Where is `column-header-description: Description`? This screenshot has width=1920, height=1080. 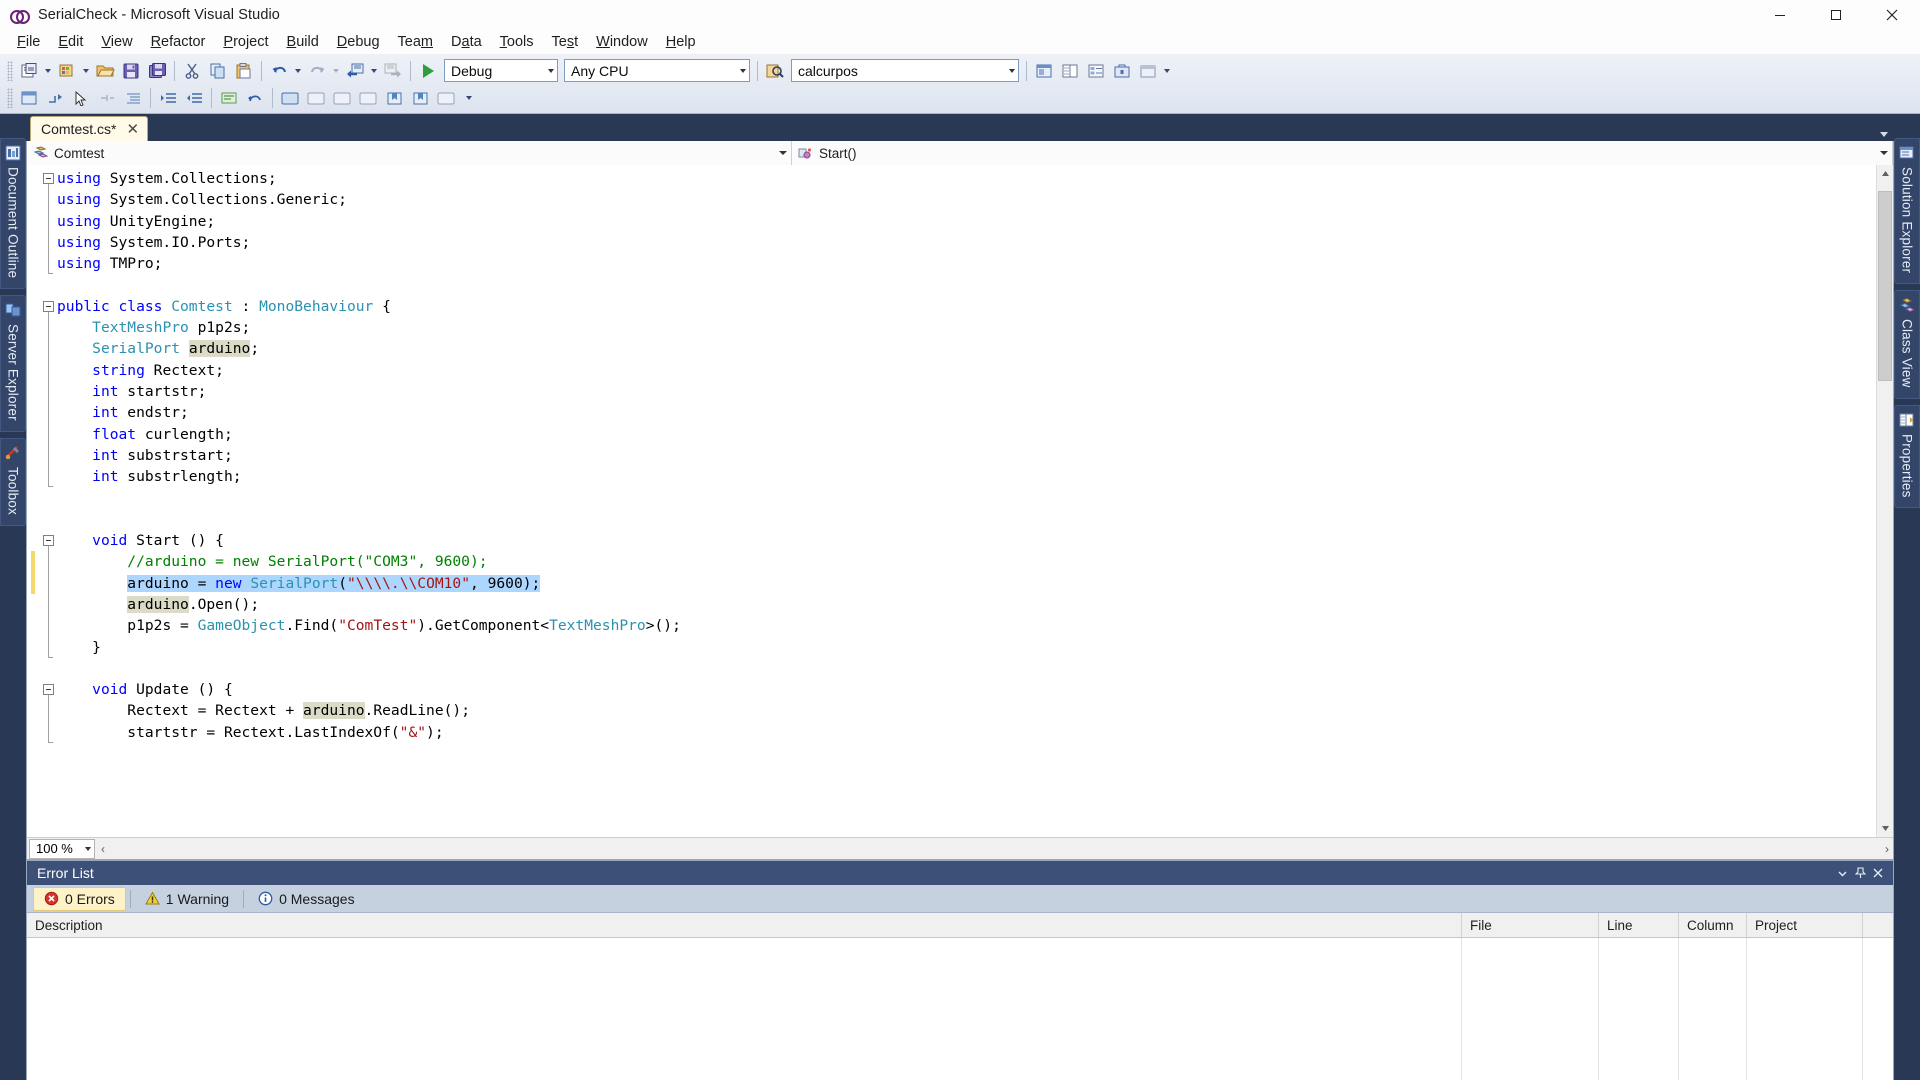 column-header-description: Description is located at coordinates (744, 925).